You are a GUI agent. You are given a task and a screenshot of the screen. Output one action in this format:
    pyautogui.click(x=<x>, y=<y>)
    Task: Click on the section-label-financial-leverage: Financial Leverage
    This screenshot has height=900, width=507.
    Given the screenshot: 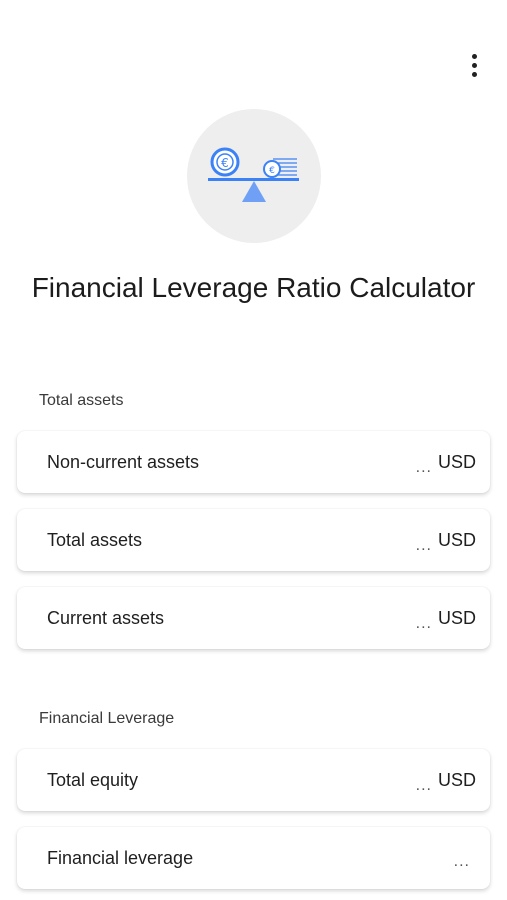 What is the action you would take?
    pyautogui.click(x=107, y=718)
    